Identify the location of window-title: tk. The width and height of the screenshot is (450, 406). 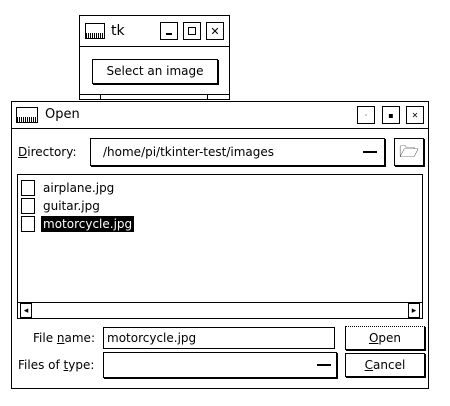
(118, 31).